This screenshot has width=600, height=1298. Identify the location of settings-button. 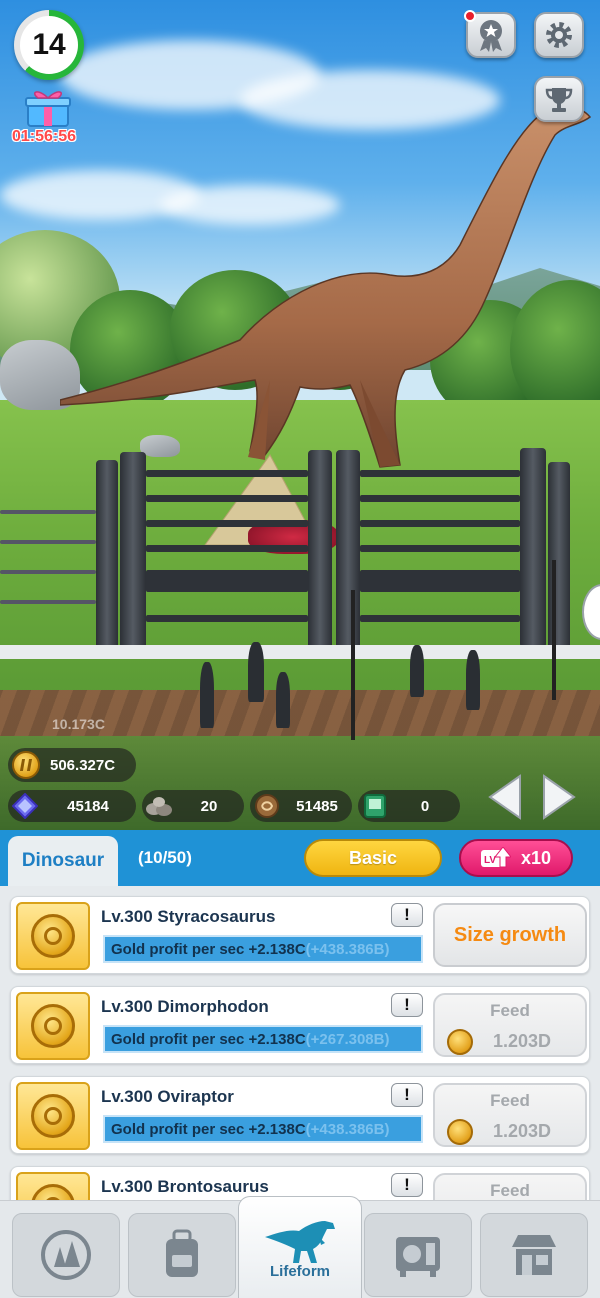
(559, 35).